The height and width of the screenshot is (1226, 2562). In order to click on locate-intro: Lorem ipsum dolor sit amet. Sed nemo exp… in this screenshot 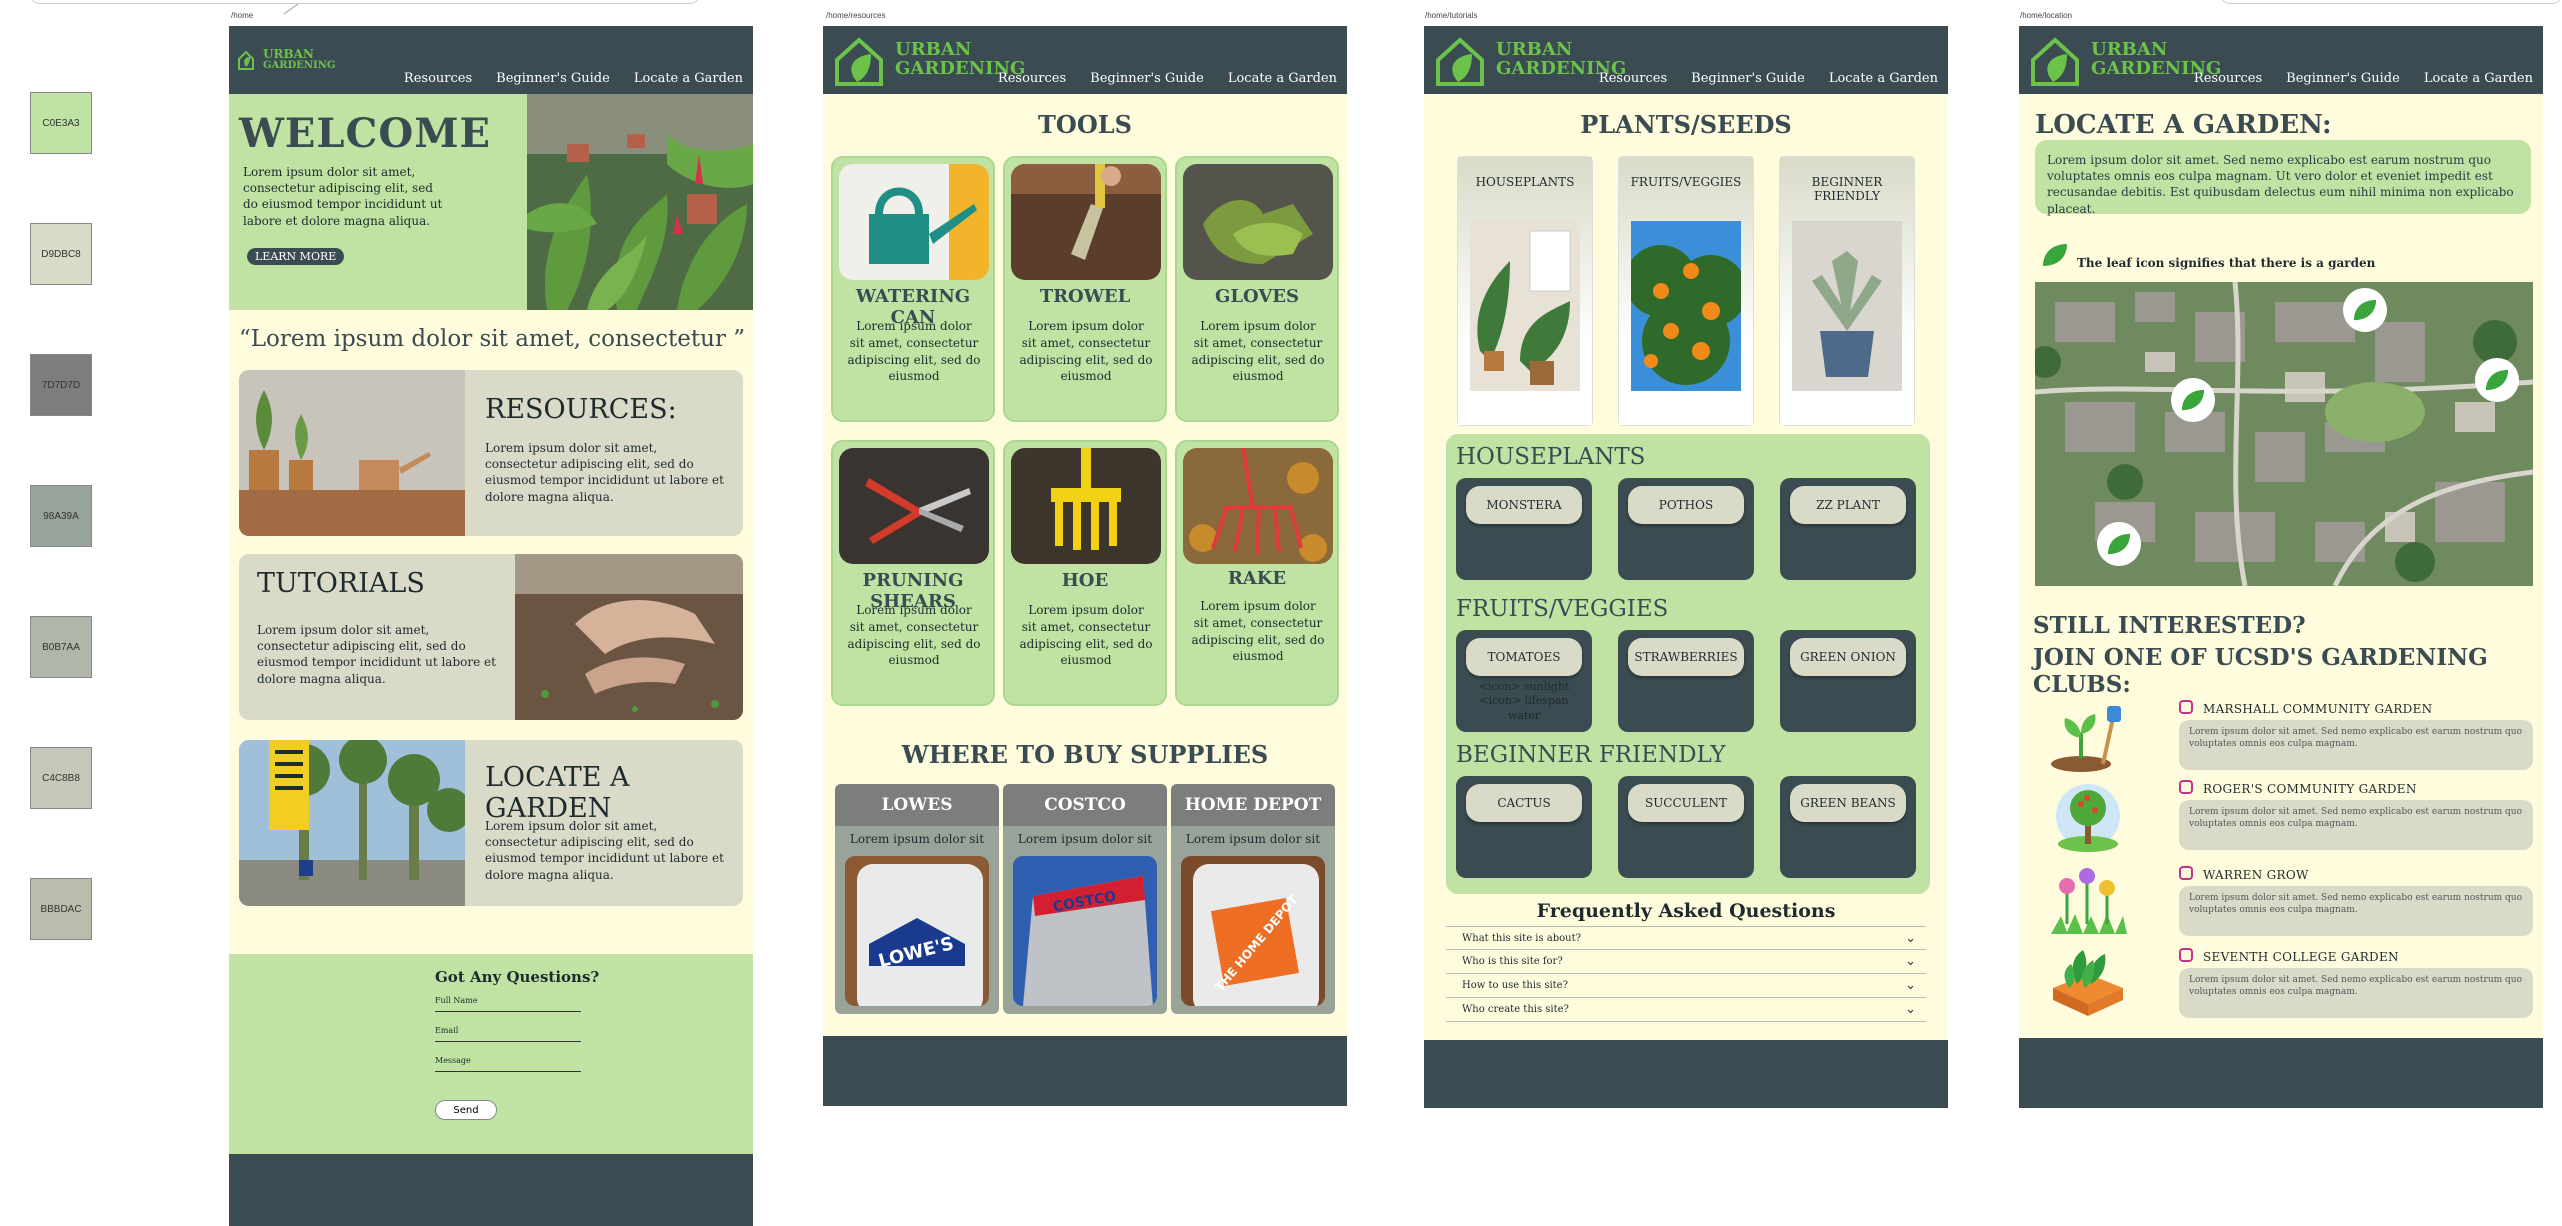, I will do `click(2283, 178)`.